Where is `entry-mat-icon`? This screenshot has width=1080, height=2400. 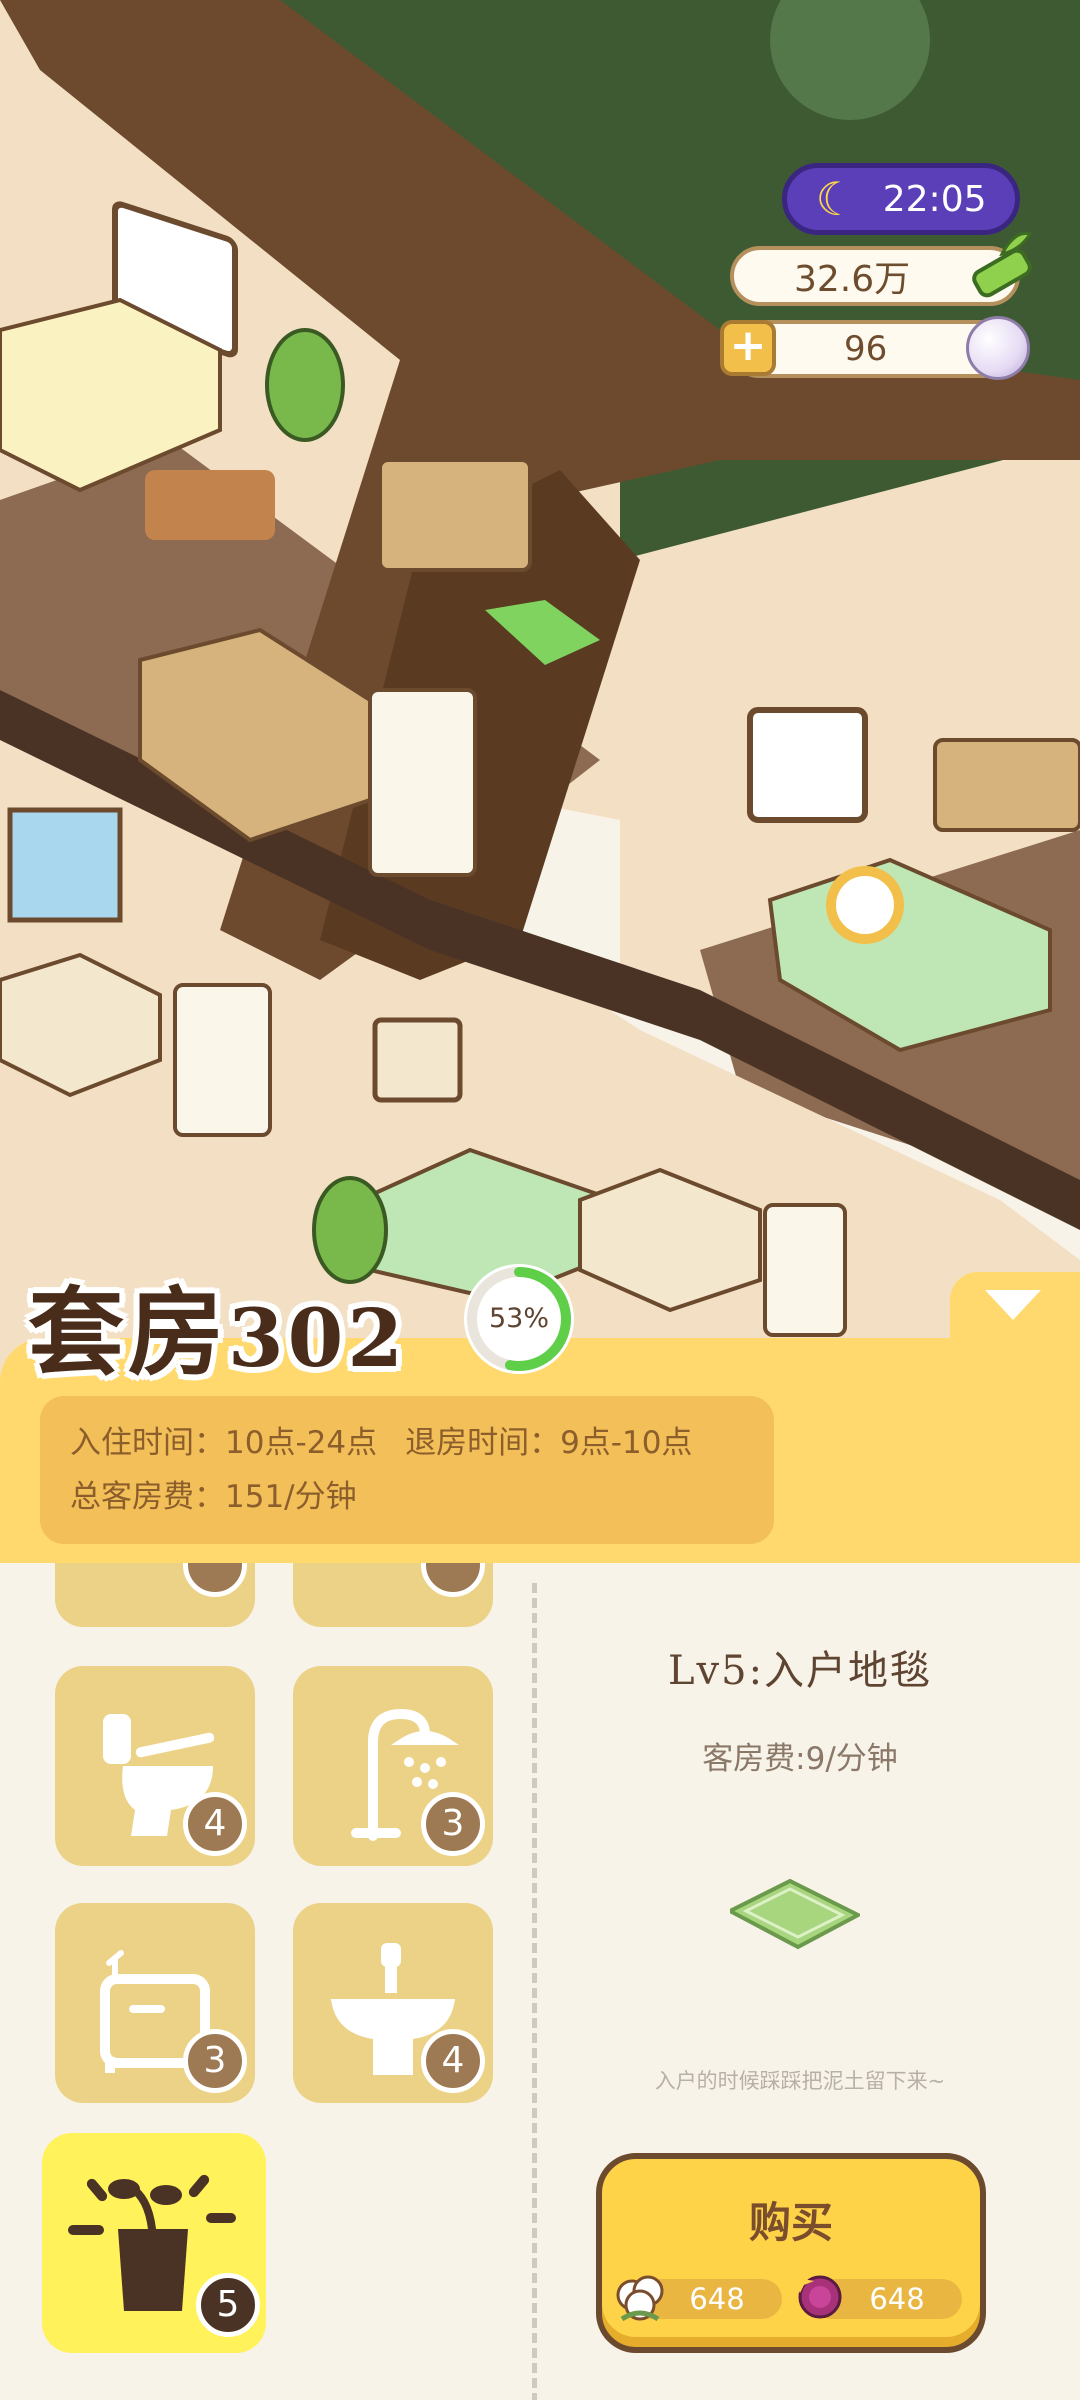 entry-mat-icon is located at coordinates (795, 1914).